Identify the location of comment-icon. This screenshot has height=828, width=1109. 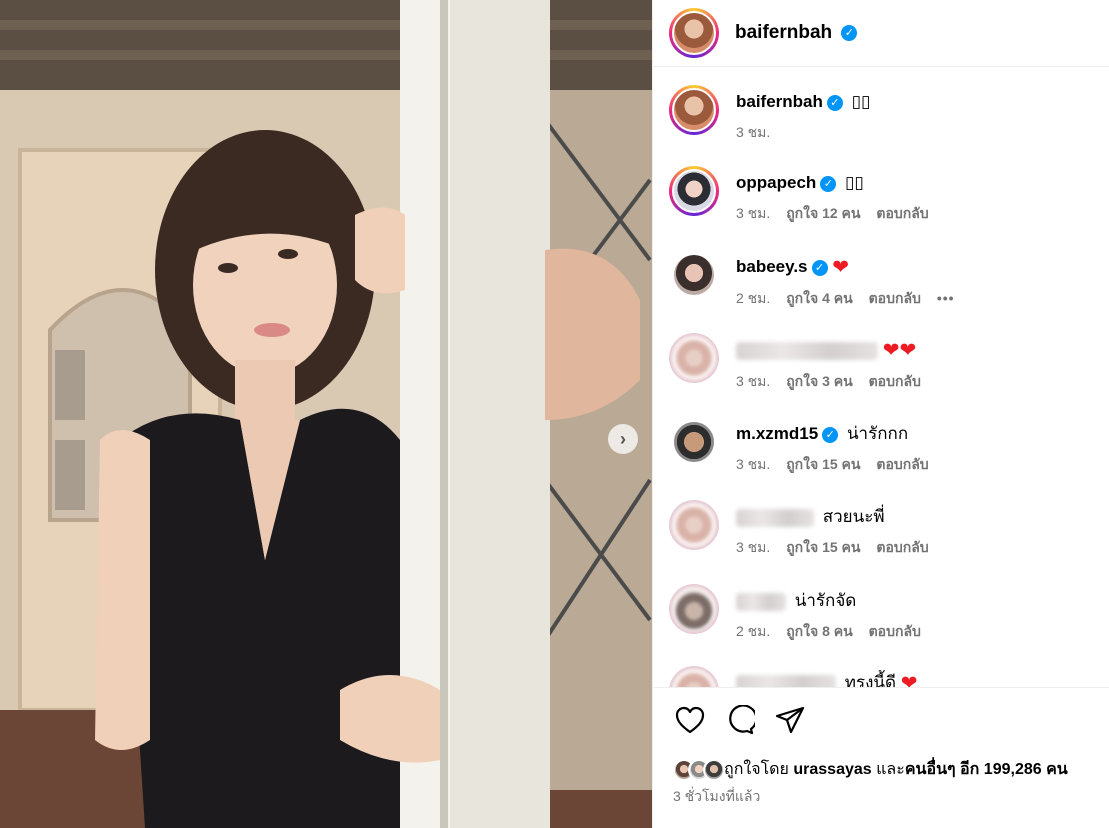
(740, 720).